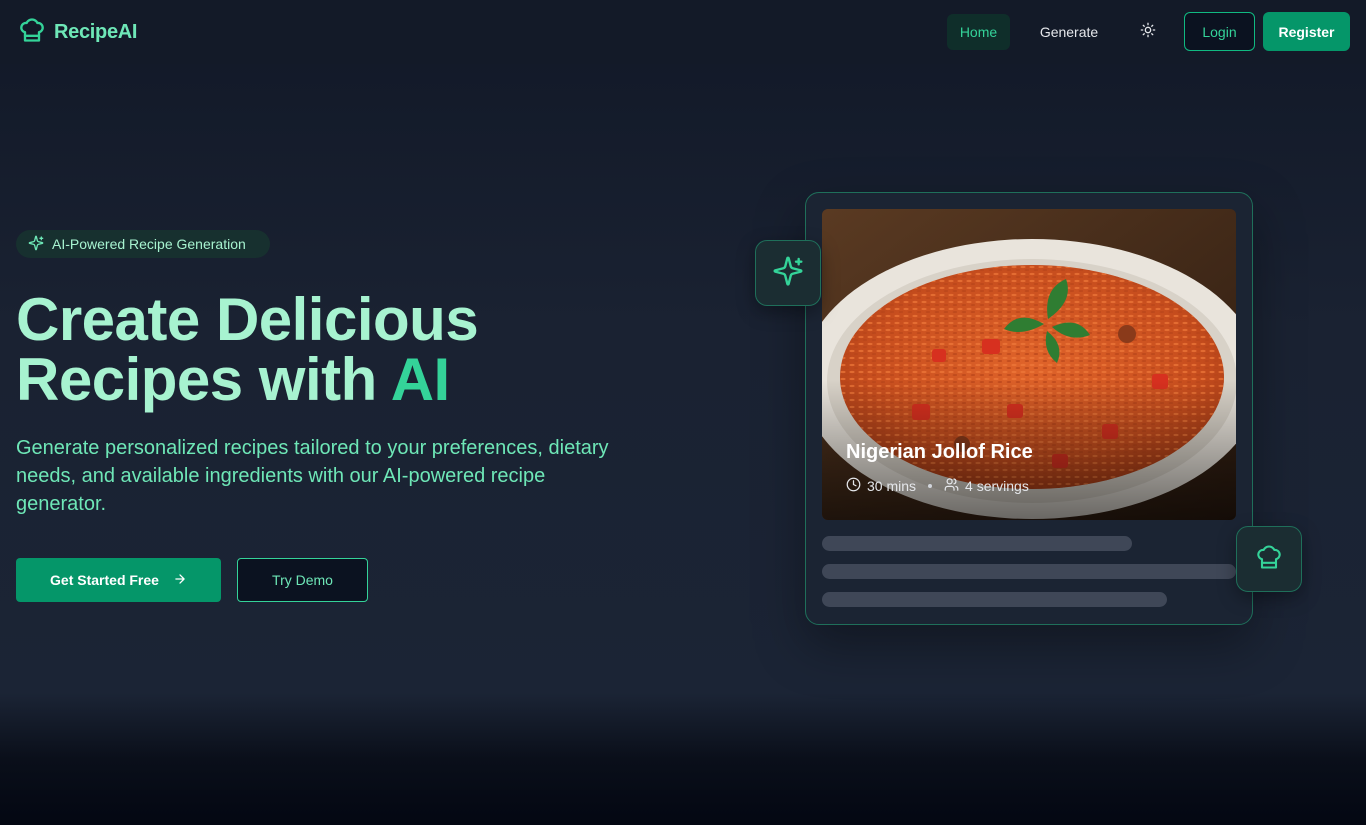  I want to click on recipe-title: Nigerian Jollof Rice, so click(939, 452).